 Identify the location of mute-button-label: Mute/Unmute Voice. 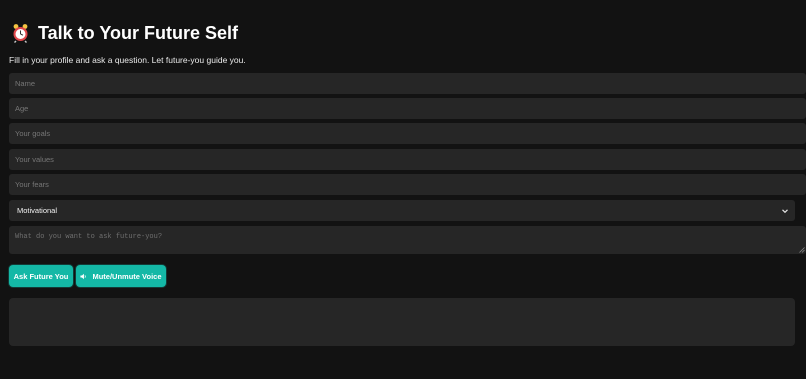
(127, 276).